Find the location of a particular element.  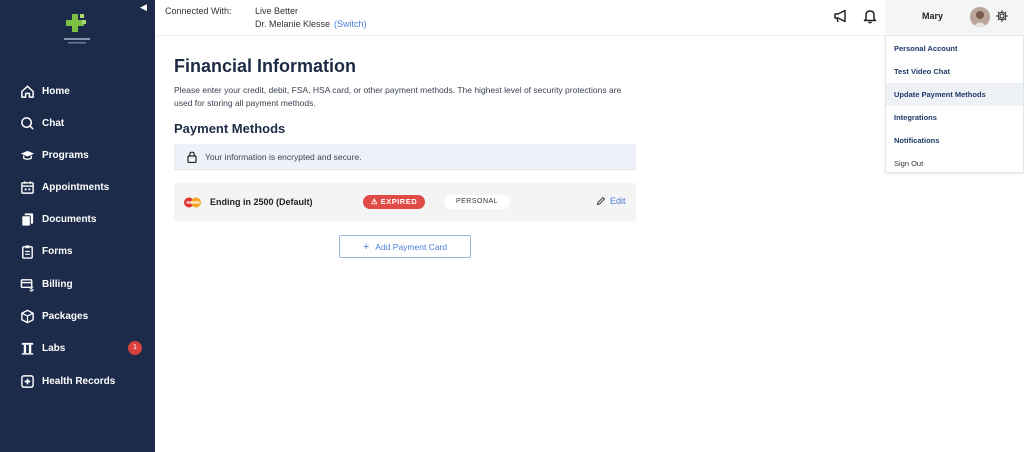

sidebar-item-programs: Programs is located at coordinates (77, 155).